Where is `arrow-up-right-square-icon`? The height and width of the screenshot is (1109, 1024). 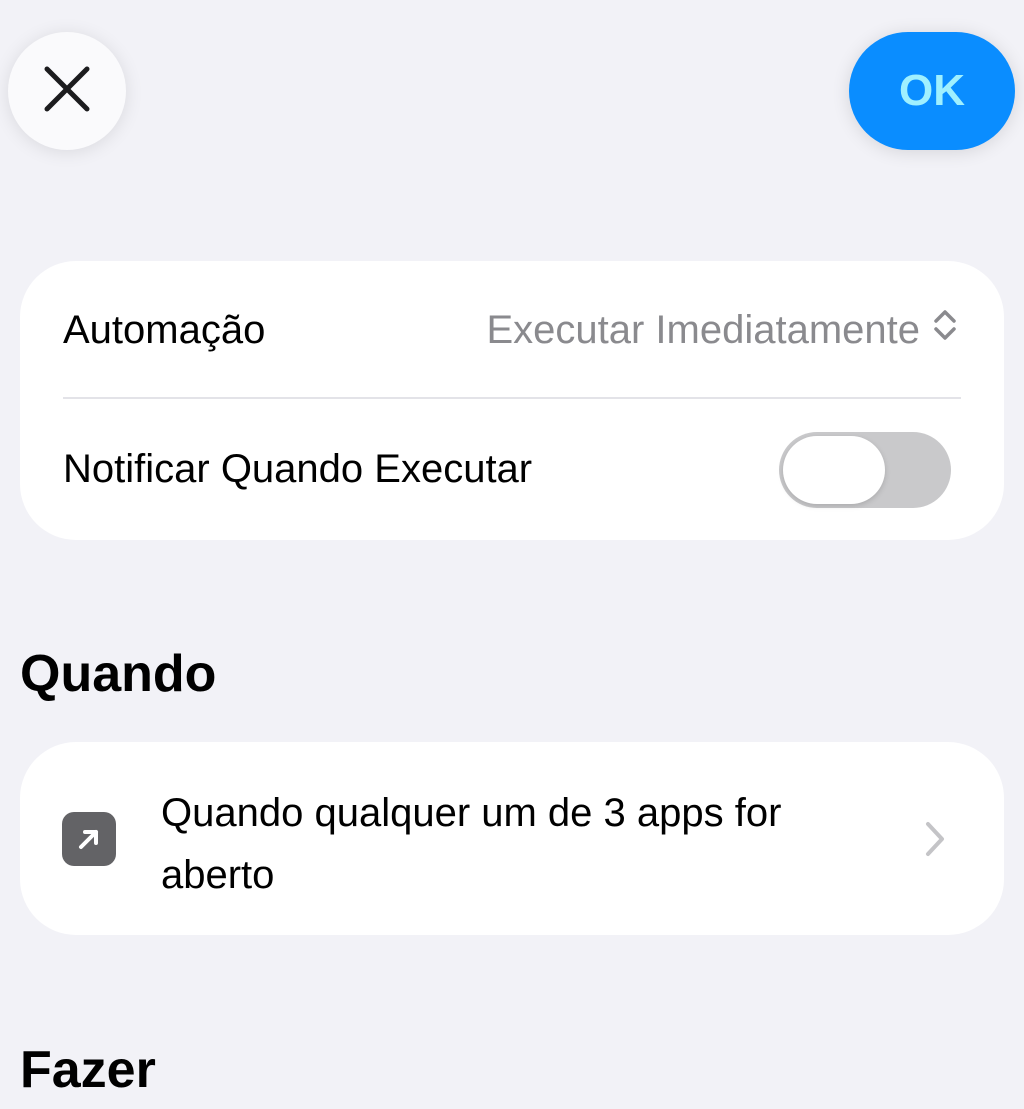
arrow-up-right-square-icon is located at coordinates (89, 839).